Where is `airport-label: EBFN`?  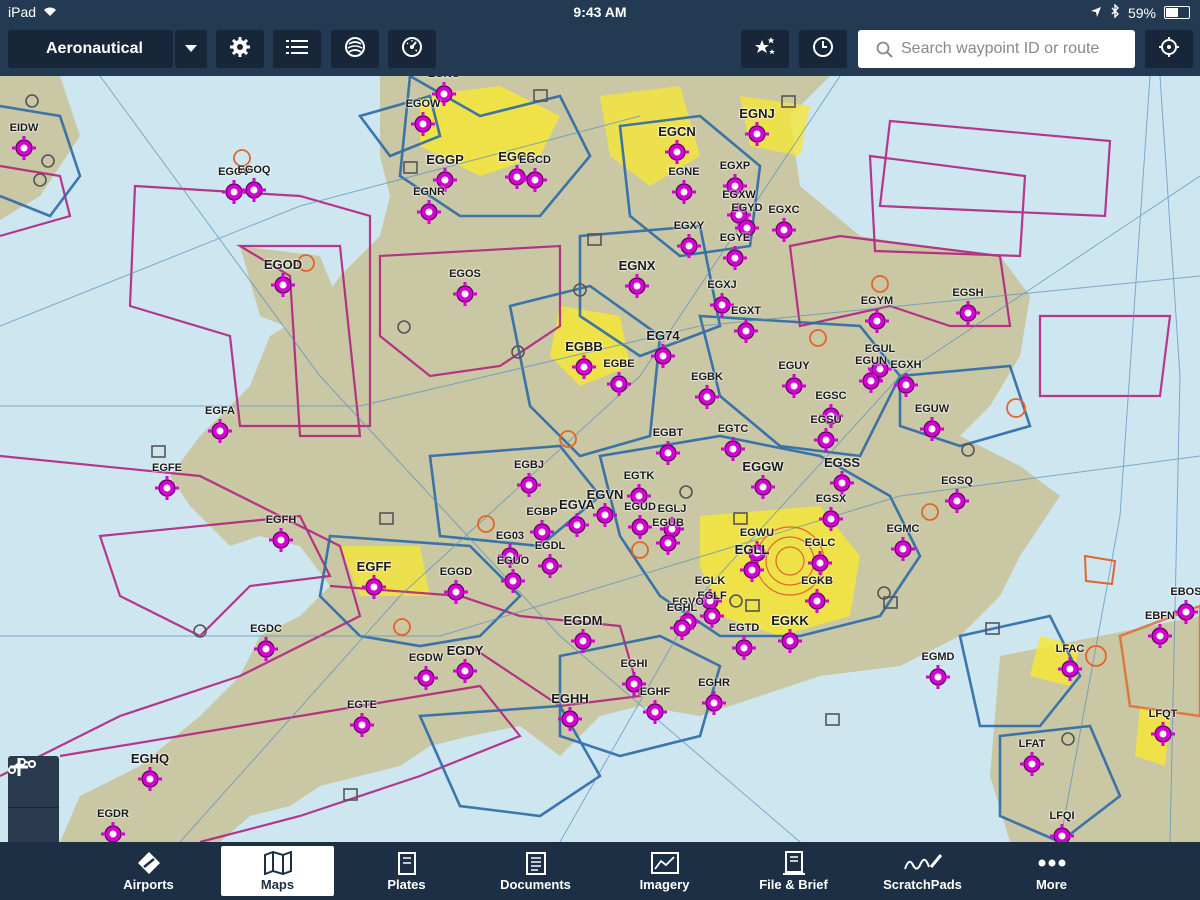 airport-label: EBFN is located at coordinates (1160, 616).